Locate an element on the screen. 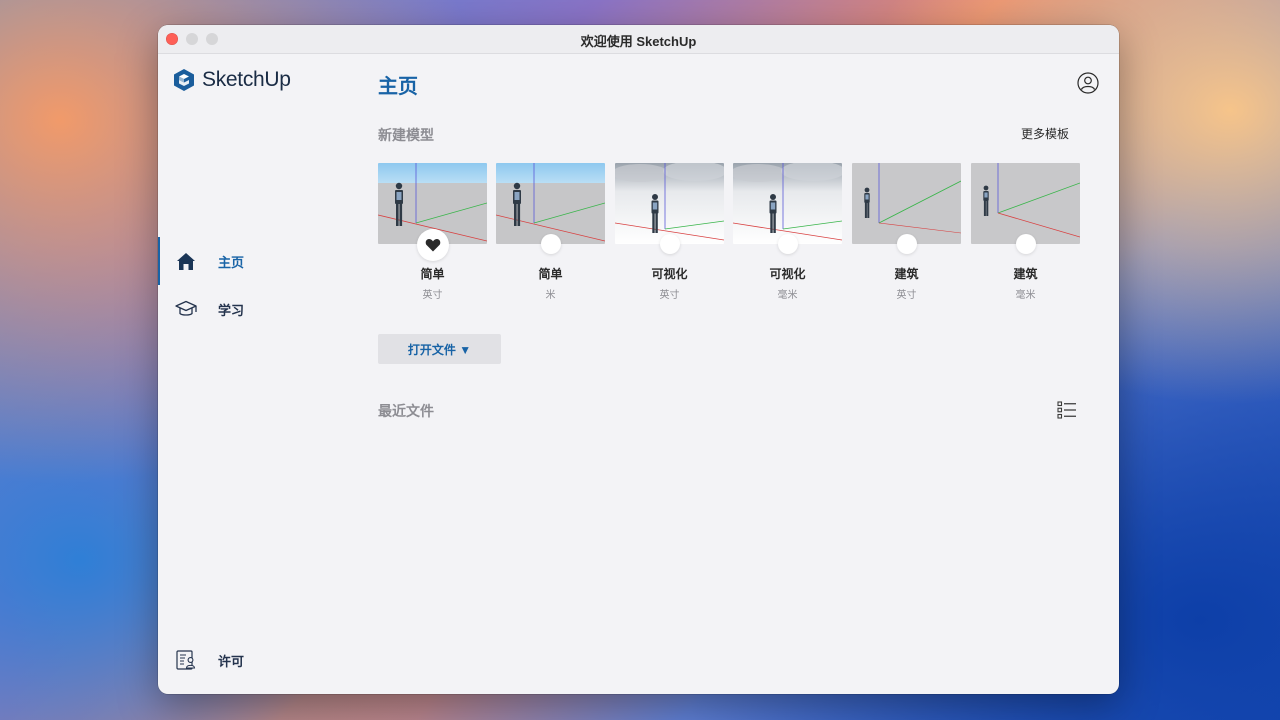  sidebar-item-learn: 学习 is located at coordinates (258, 309).